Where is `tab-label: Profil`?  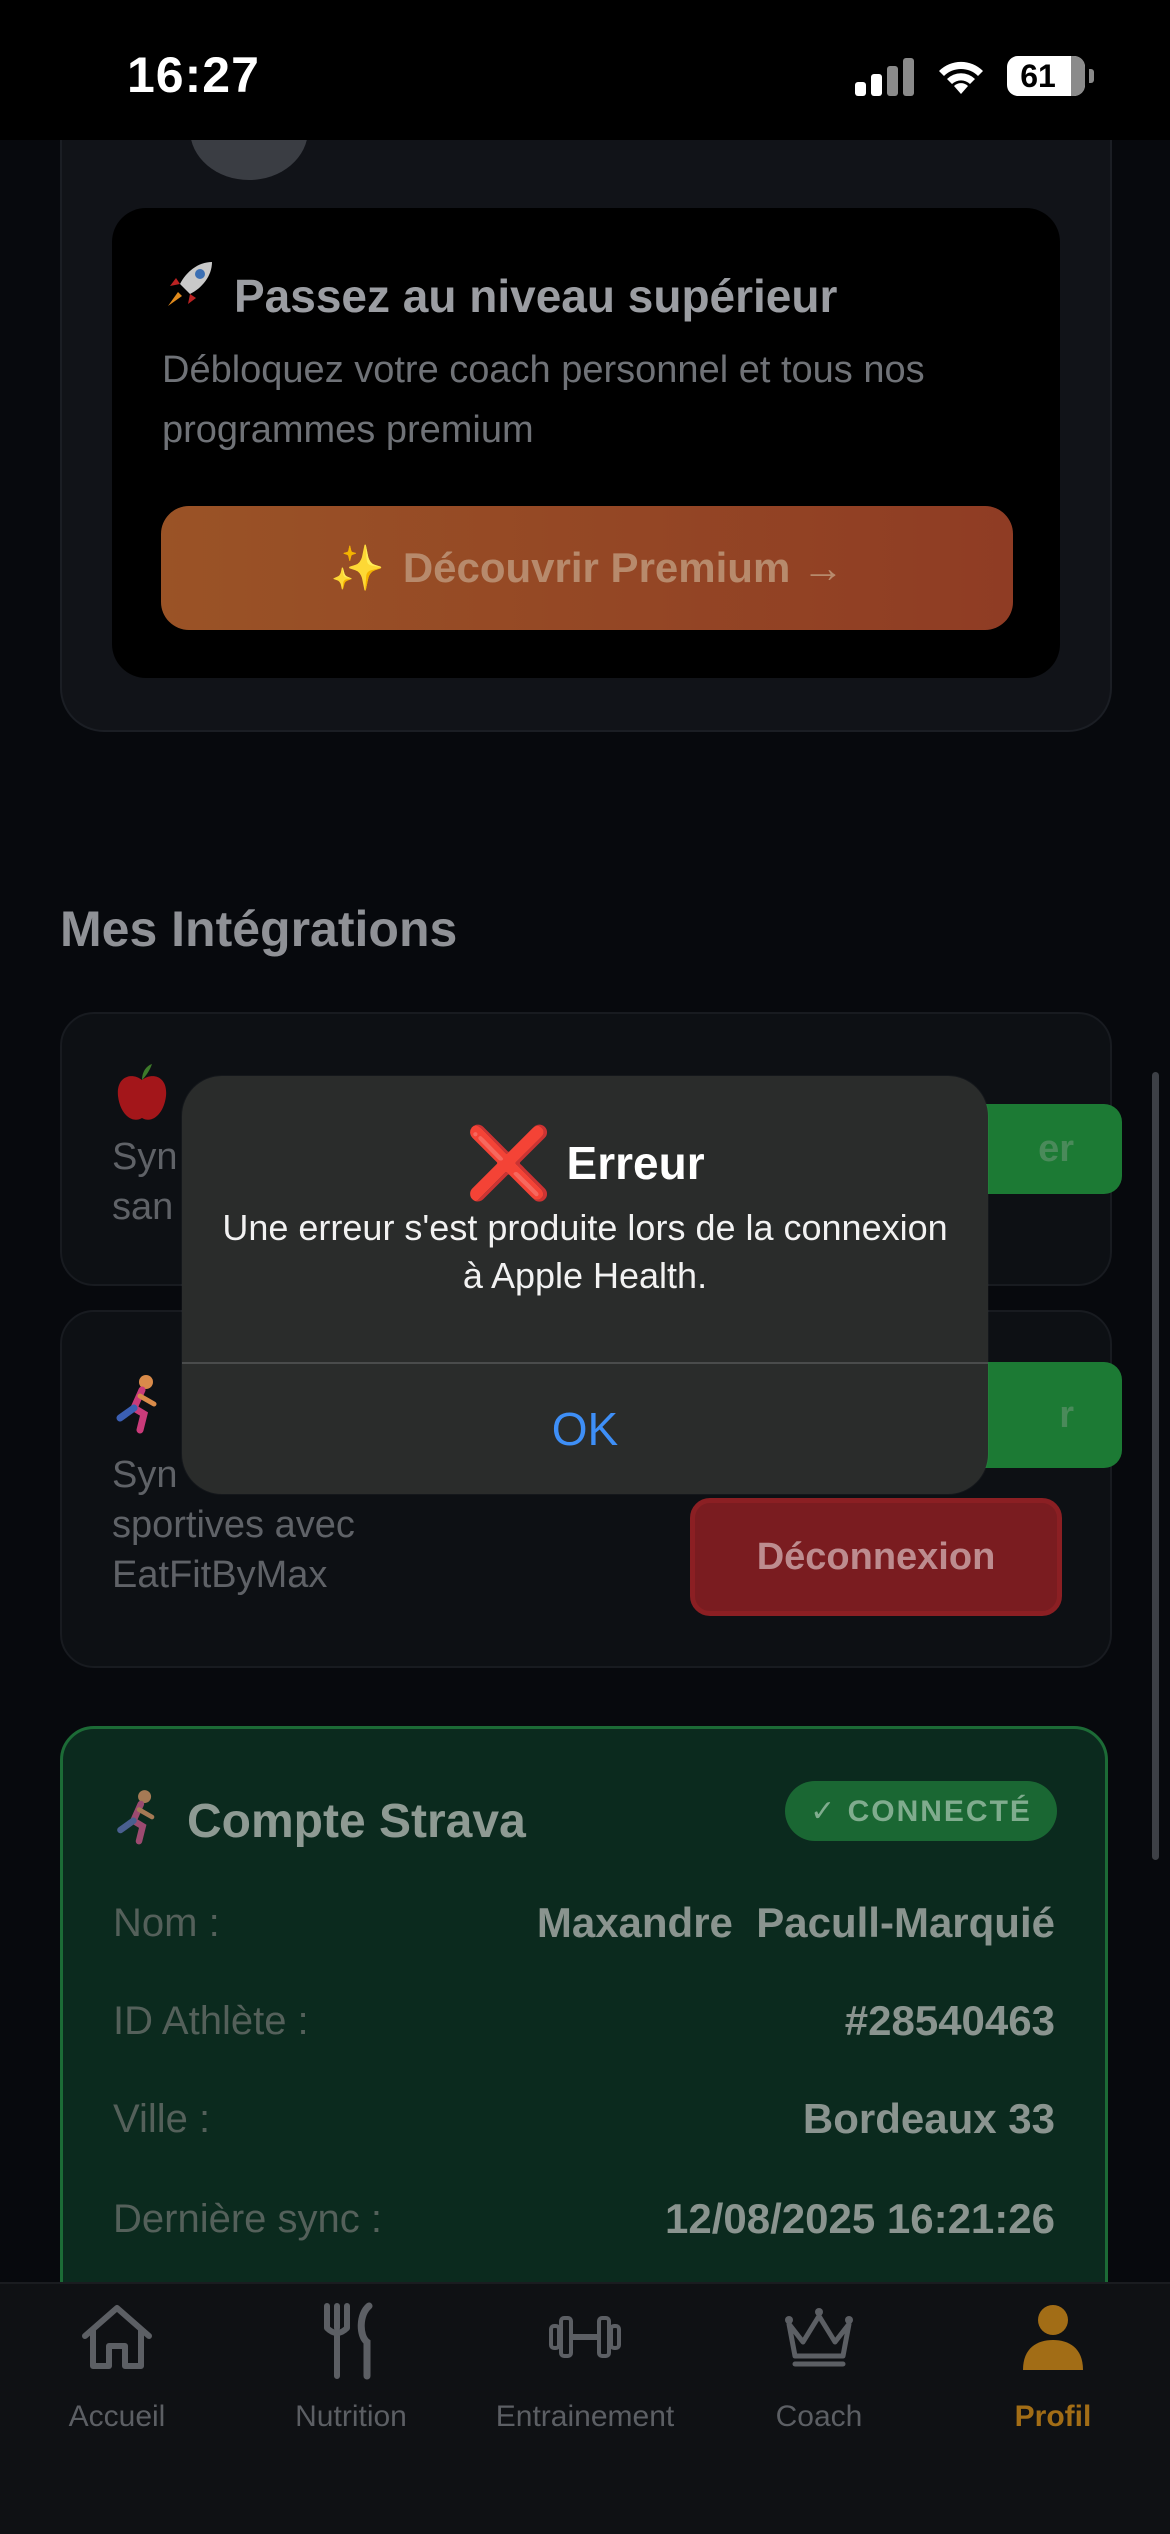
tab-label: Profil is located at coordinates (1053, 2416).